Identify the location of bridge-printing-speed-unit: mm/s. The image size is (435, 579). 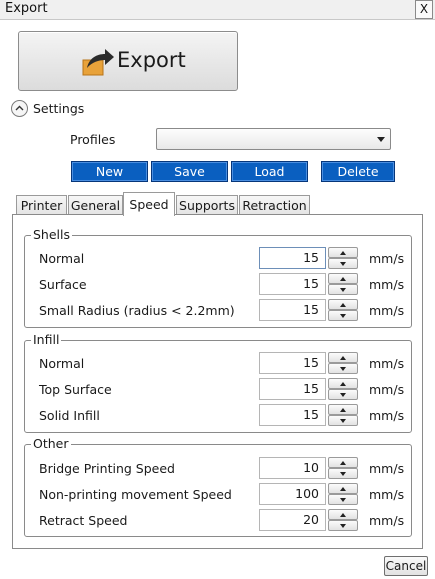
(387, 468).